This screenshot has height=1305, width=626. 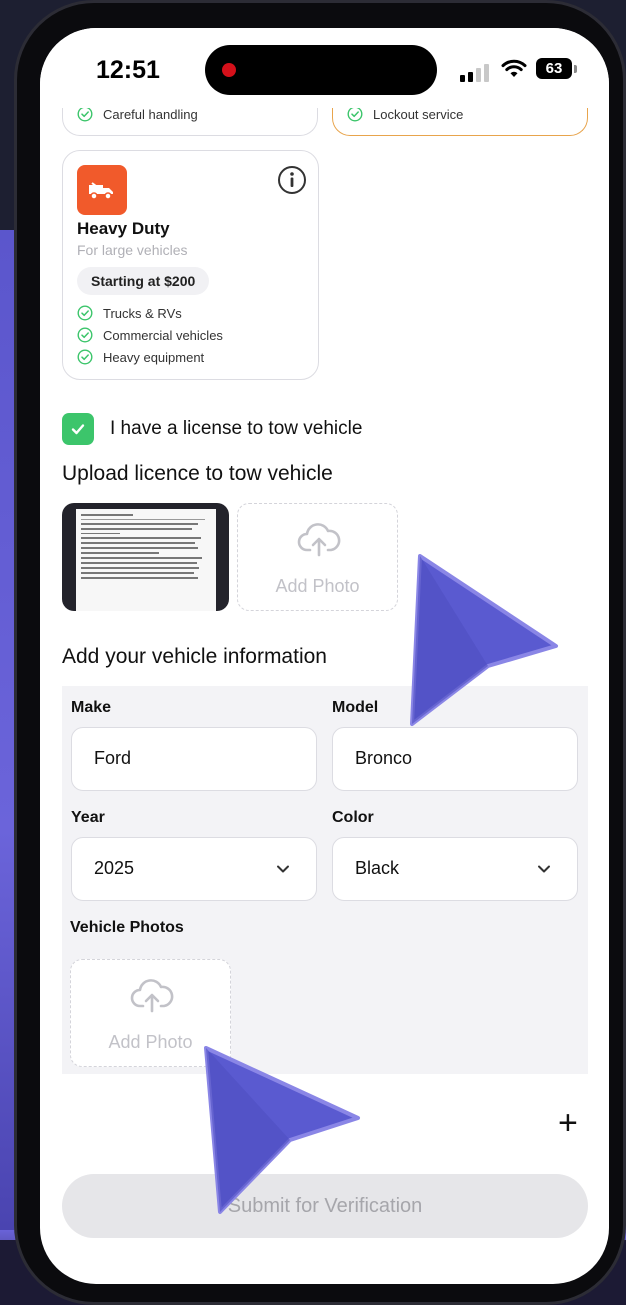 I want to click on add-license-photo-button: Add Photo, so click(x=317, y=557).